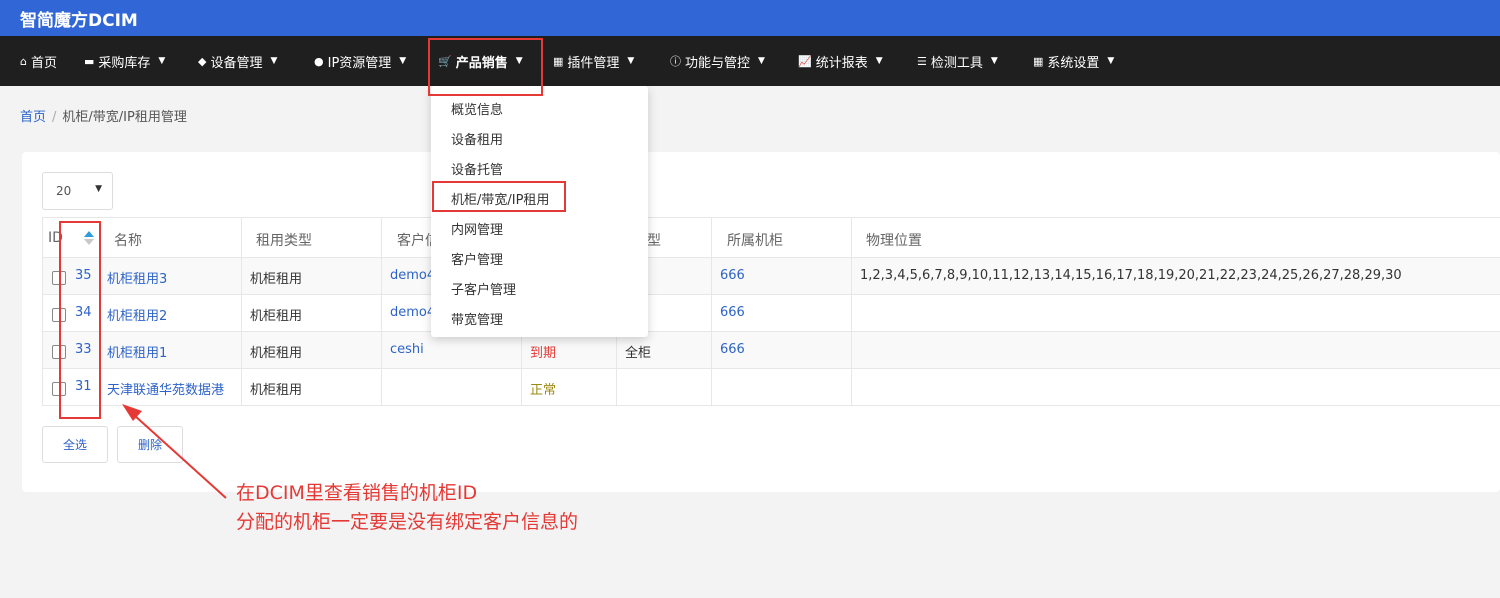 This screenshot has width=1500, height=598. I want to click on nav-item-procurement: ▬ 采购库存 ▼, so click(124, 61).